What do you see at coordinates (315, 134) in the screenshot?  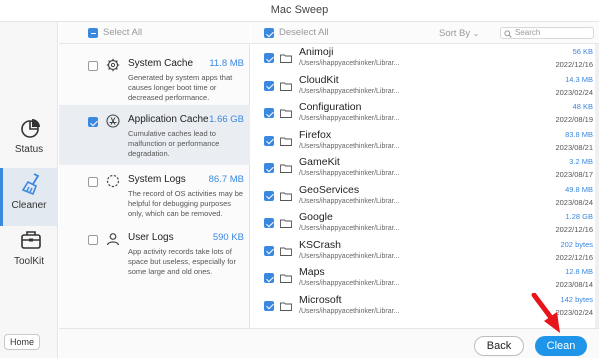 I see `file-name: Firefox` at bounding box center [315, 134].